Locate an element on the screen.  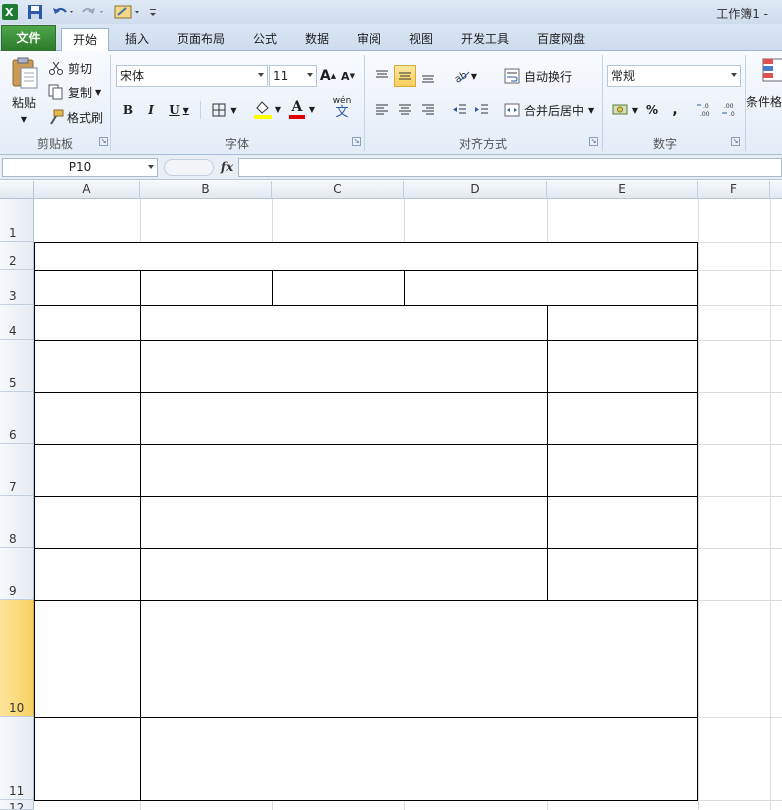
merge-center-button: 合并后居中 ▼ is located at coordinates (551, 110).